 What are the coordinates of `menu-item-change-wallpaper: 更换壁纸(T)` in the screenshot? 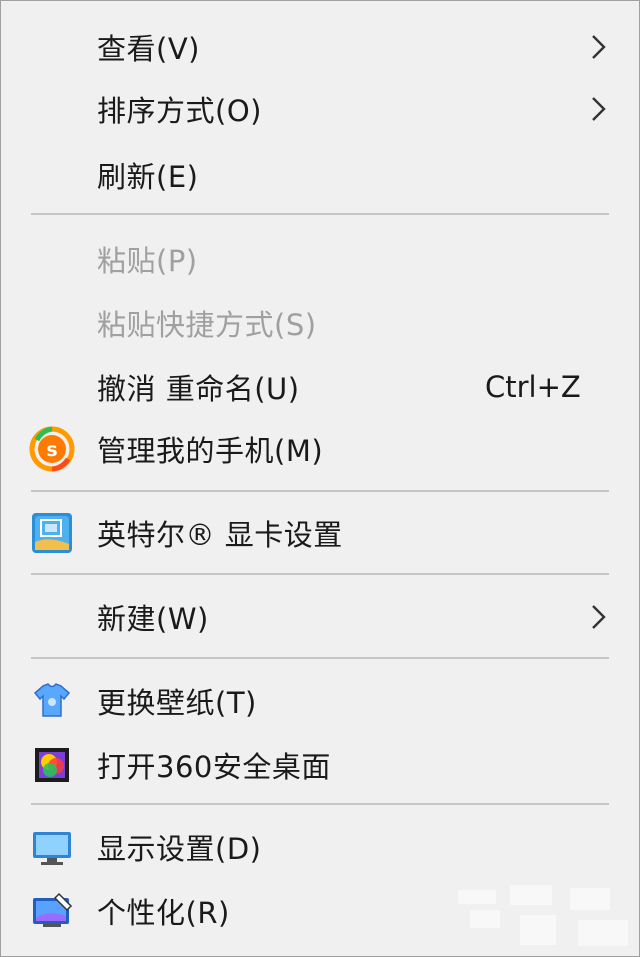 It's located at (320, 701).